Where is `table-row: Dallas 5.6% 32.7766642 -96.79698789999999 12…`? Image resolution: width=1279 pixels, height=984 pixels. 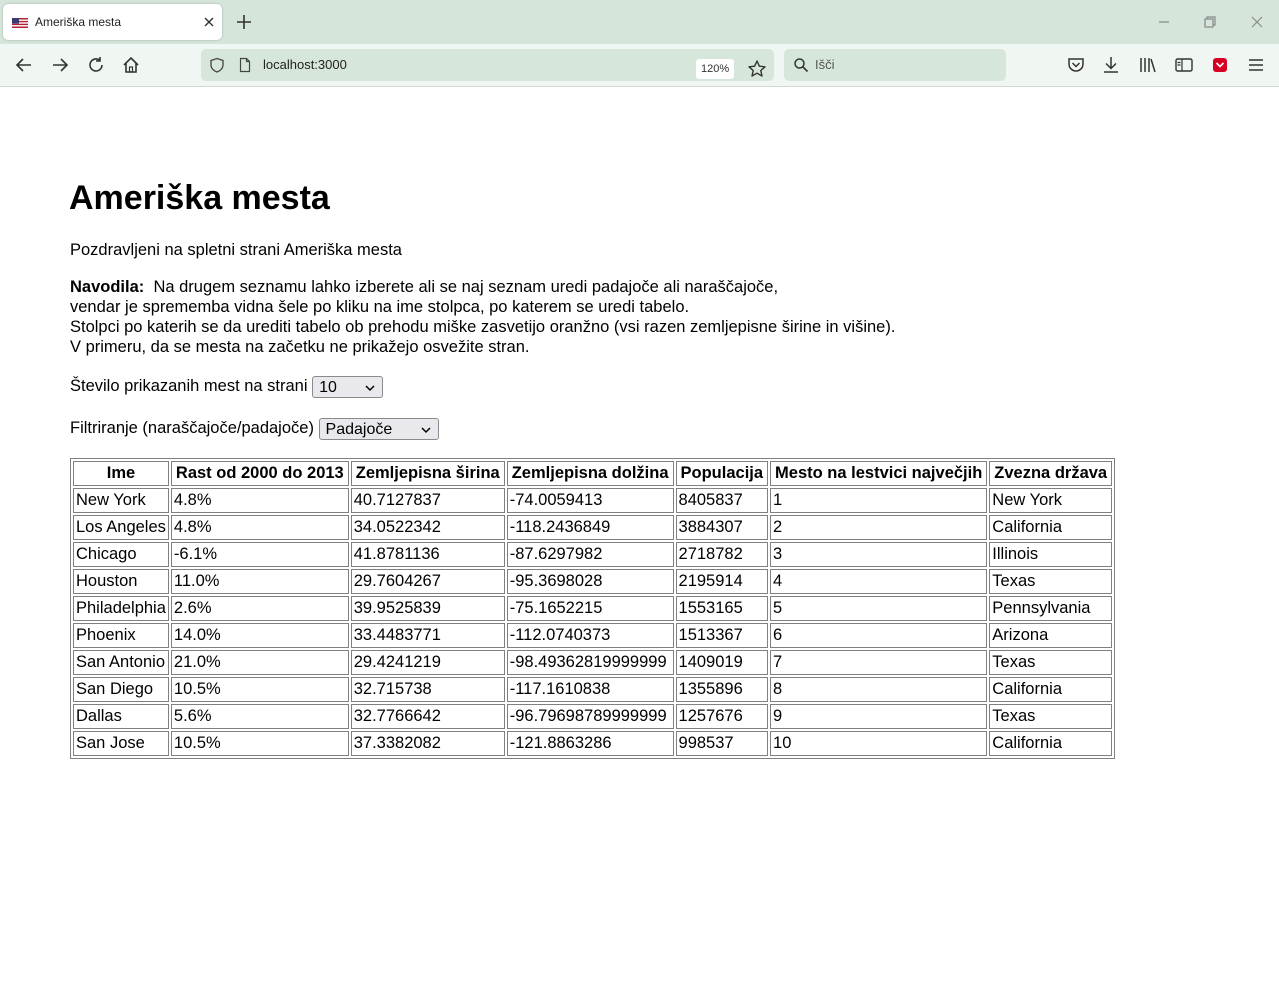
table-row: Dallas 5.6% 32.7766642 -96.79698789999999 12… is located at coordinates (593, 716).